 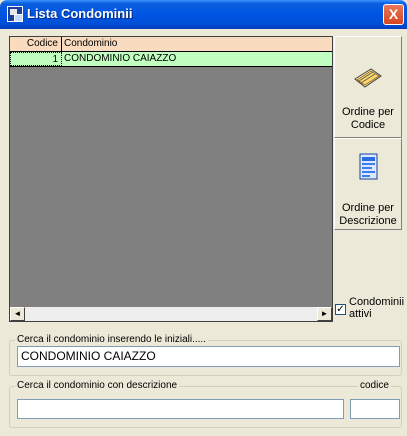 I want to click on order-by-description-button: Ordine per Descrizione, so click(x=368, y=184).